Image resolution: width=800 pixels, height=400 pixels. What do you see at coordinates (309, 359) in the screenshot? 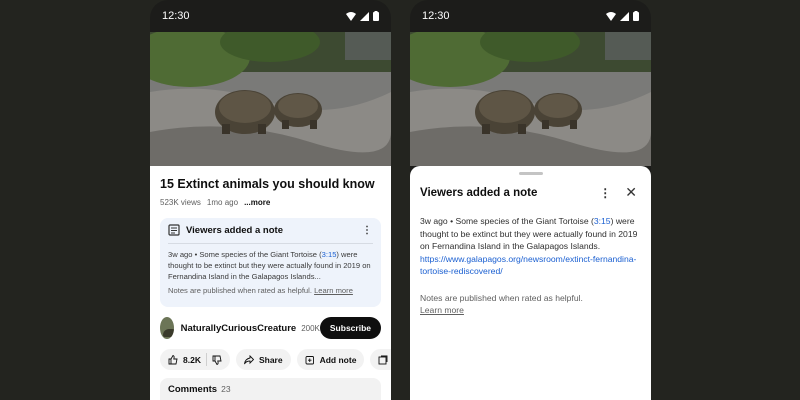
I see `add-note-icon` at bounding box center [309, 359].